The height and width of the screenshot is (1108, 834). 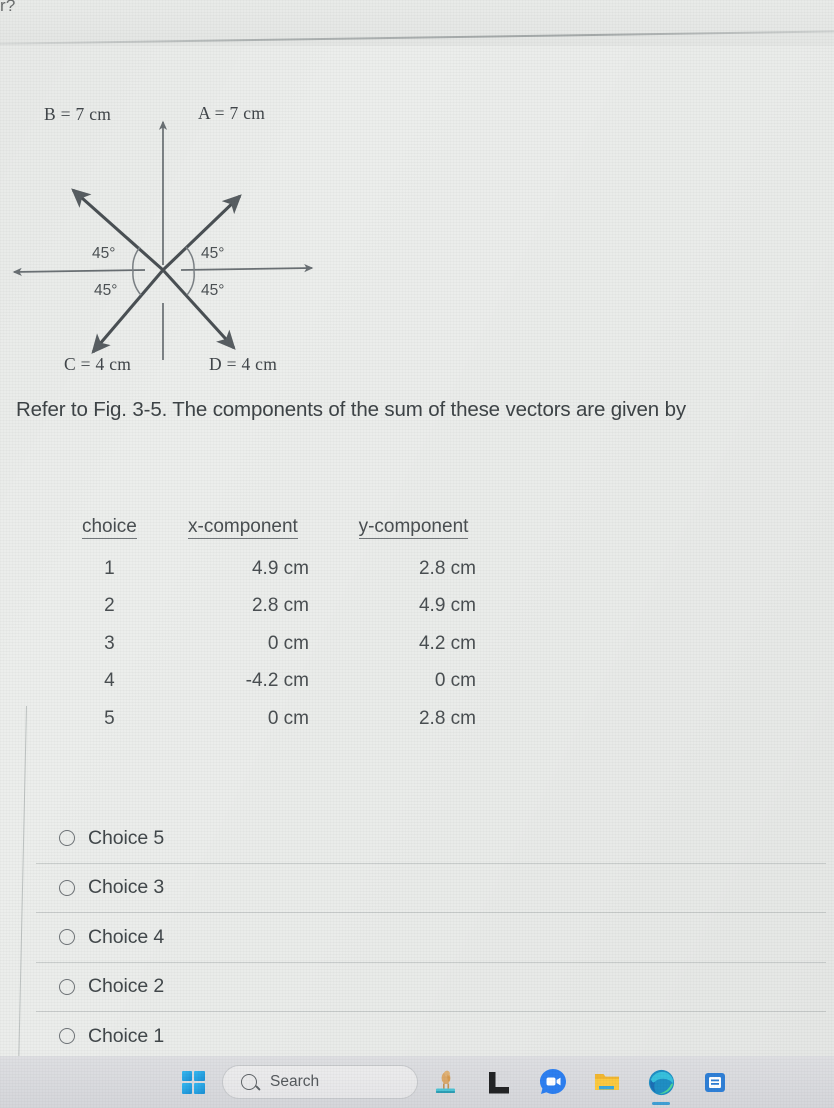 I want to click on answer-option-choice-4: Choice 4, so click(x=431, y=937).